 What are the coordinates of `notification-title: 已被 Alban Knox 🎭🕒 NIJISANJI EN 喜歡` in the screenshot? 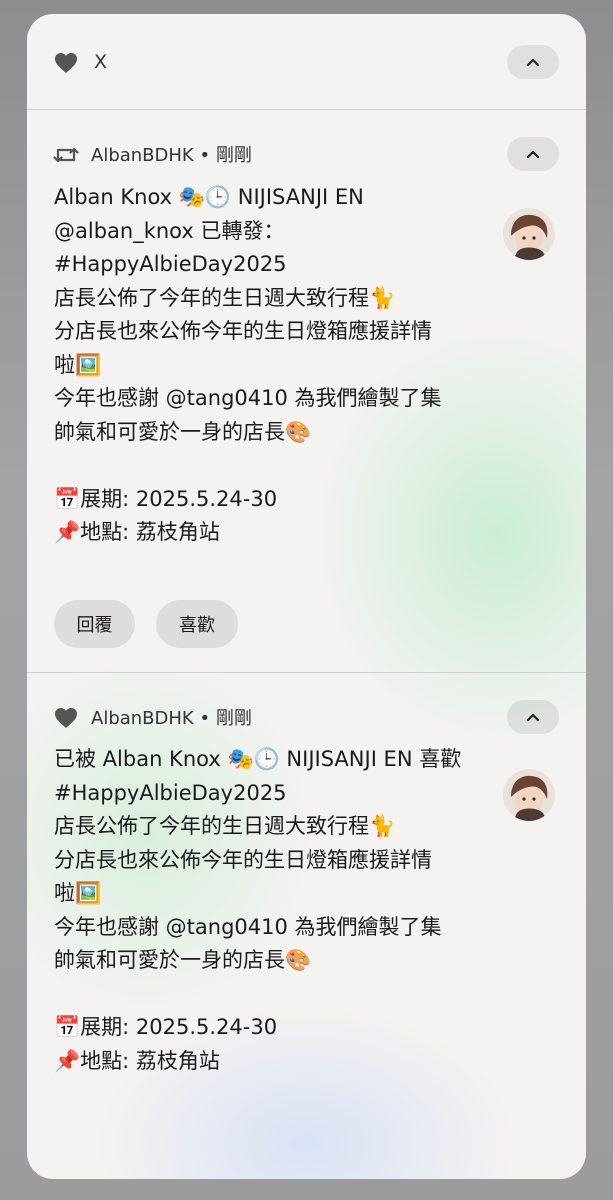 It's located at (258, 759).